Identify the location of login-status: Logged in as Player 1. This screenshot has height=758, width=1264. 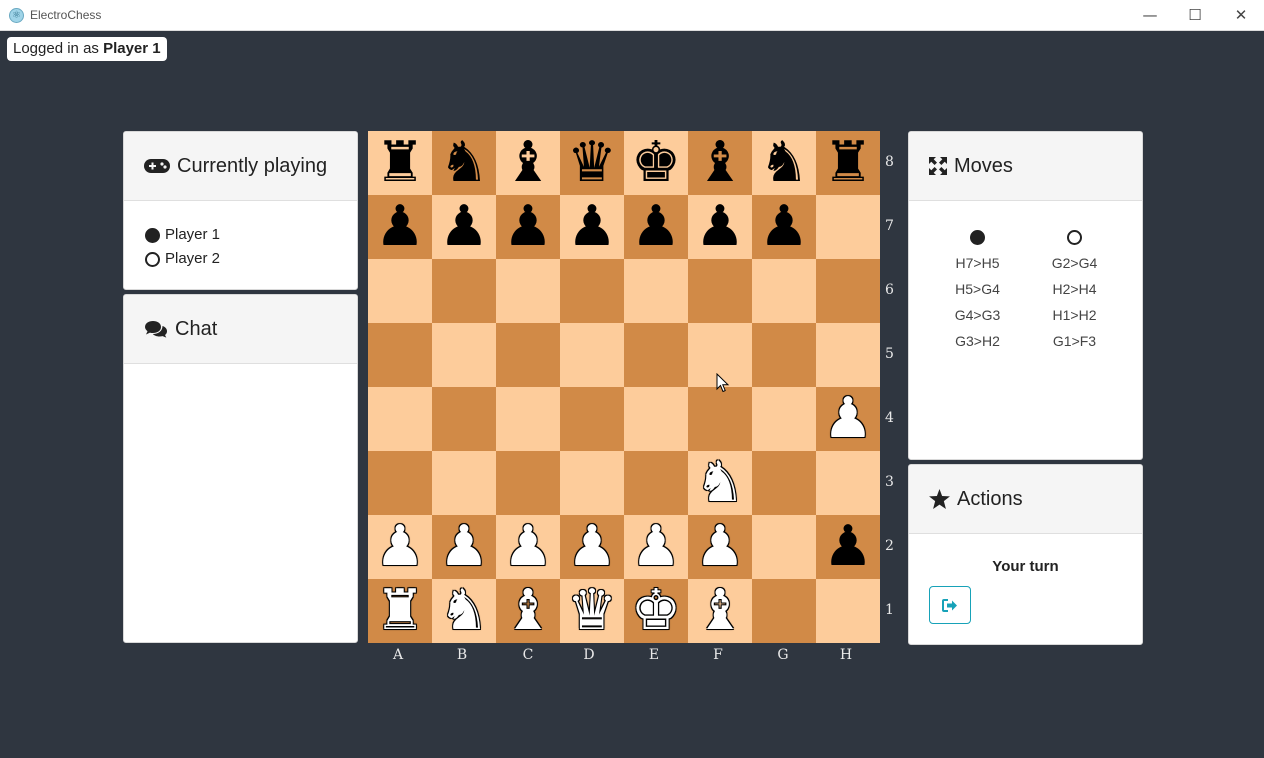
(87, 49).